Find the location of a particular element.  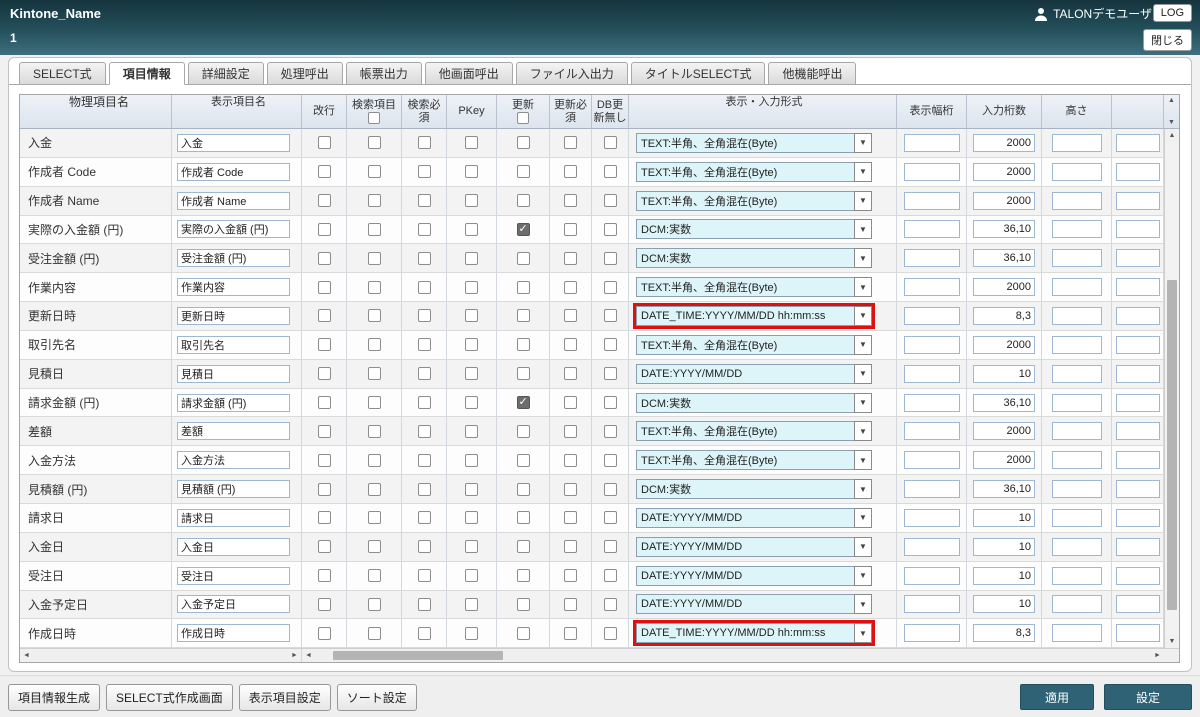

header-scroll-arrows: ▲ ▼ is located at coordinates (1171, 112).